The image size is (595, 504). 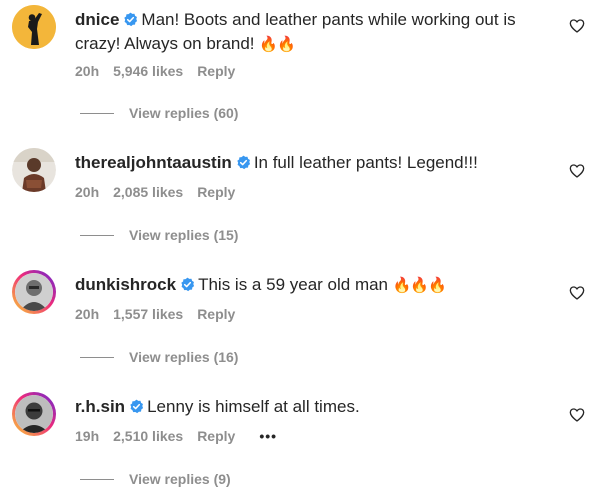 I want to click on view-replies-button: View replies (15), so click(x=183, y=235).